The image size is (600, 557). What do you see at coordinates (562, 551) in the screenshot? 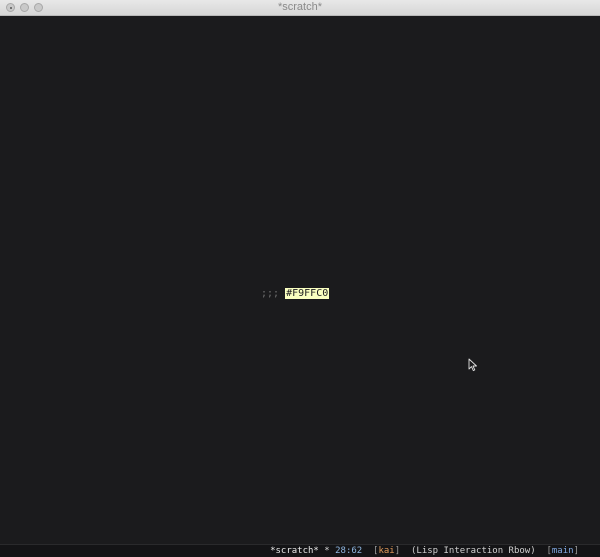
I see `modeline-branch: main` at bounding box center [562, 551].